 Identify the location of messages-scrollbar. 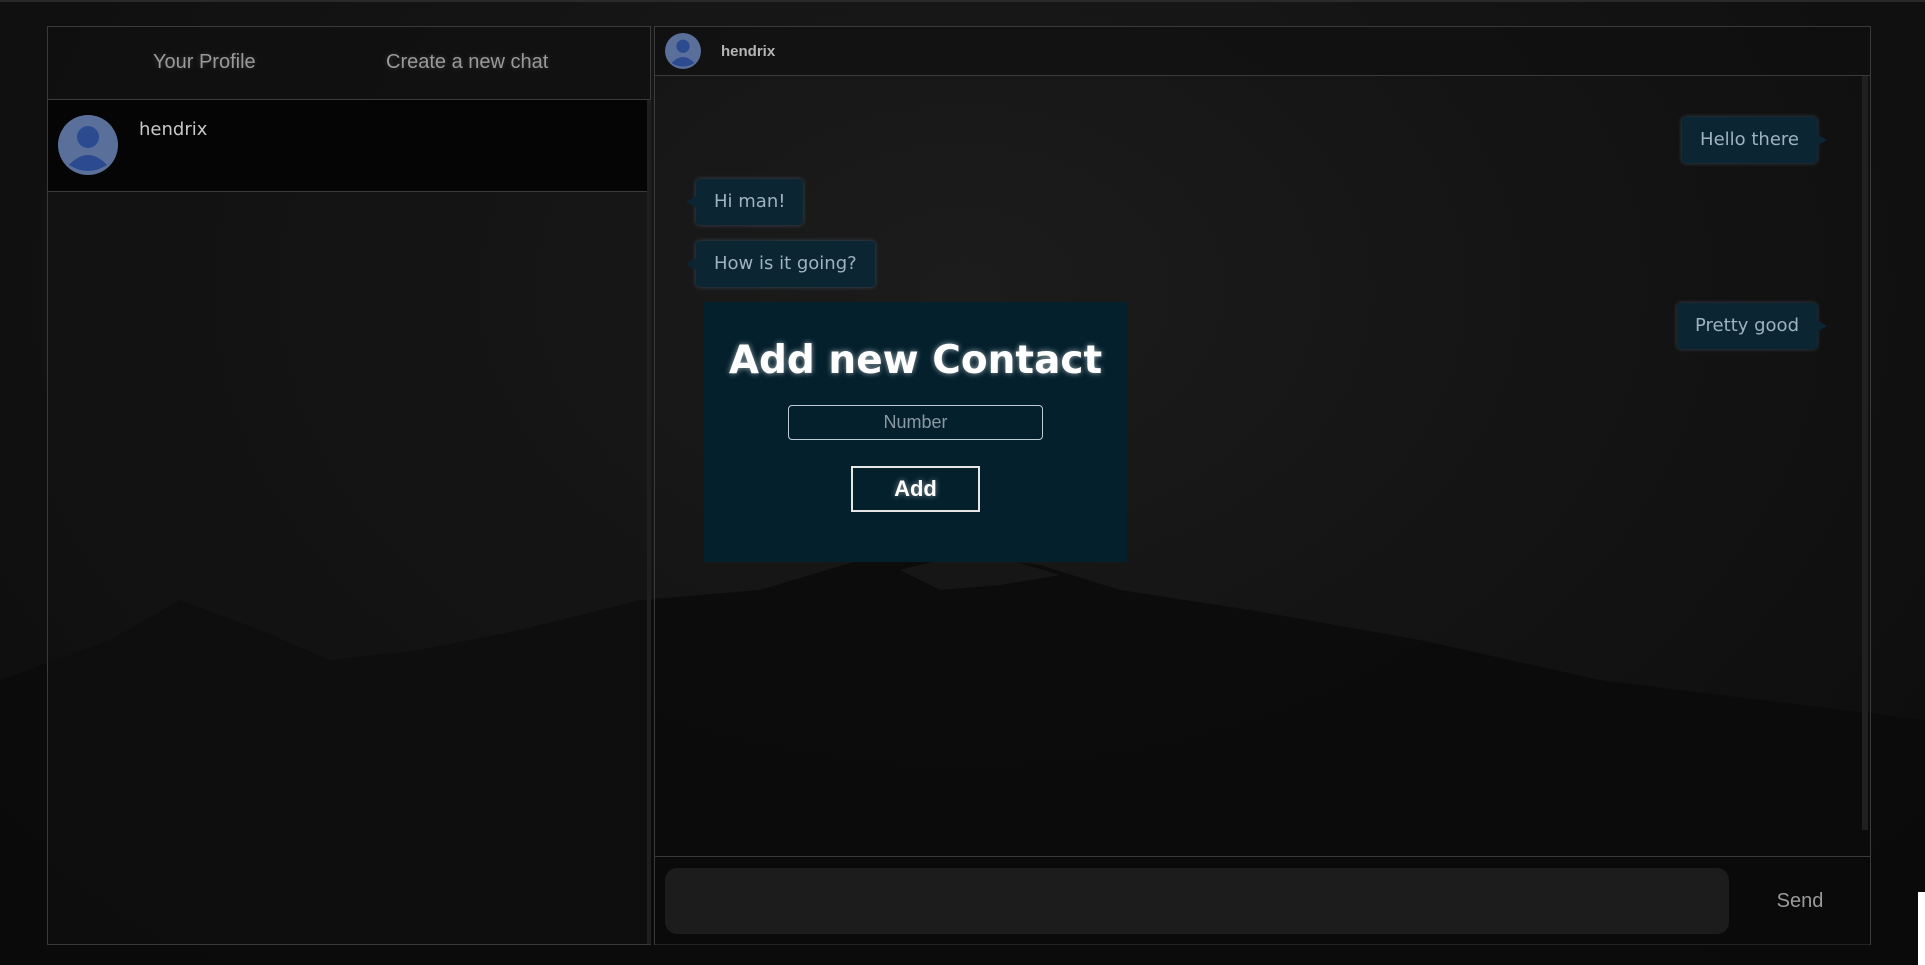
(1865, 453).